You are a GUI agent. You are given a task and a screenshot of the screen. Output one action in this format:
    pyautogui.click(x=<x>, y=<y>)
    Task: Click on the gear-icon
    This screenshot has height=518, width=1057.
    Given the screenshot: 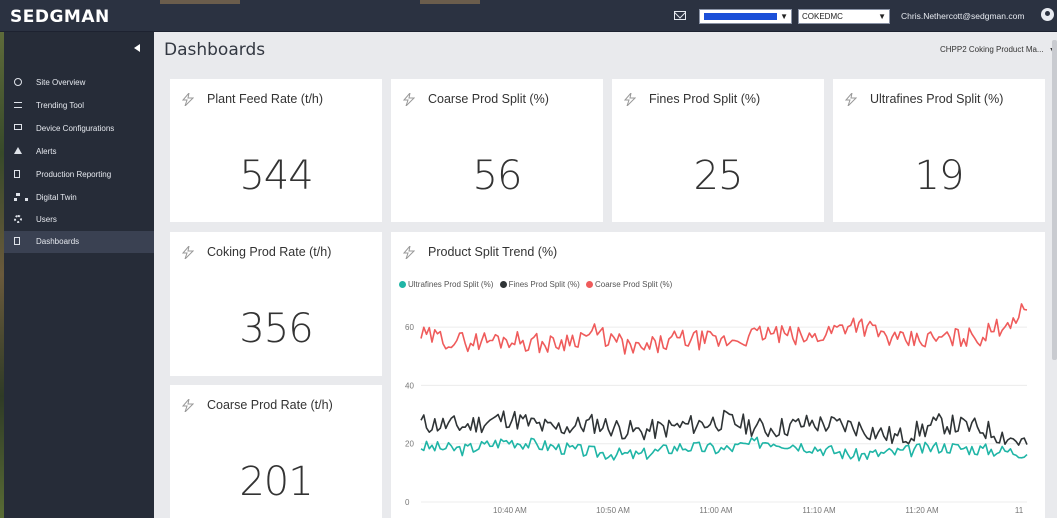 What is the action you would take?
    pyautogui.click(x=18, y=219)
    